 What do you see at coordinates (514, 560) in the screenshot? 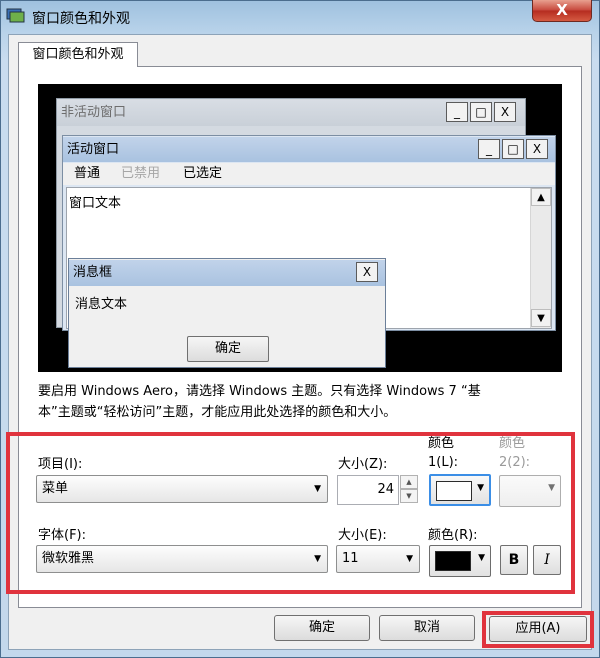
I see `bold-button: B` at bounding box center [514, 560].